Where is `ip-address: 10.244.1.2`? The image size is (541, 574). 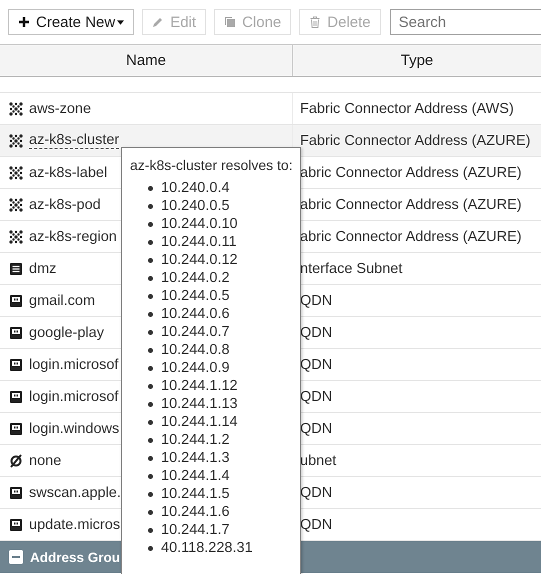 ip-address: 10.244.1.2 is located at coordinates (195, 440).